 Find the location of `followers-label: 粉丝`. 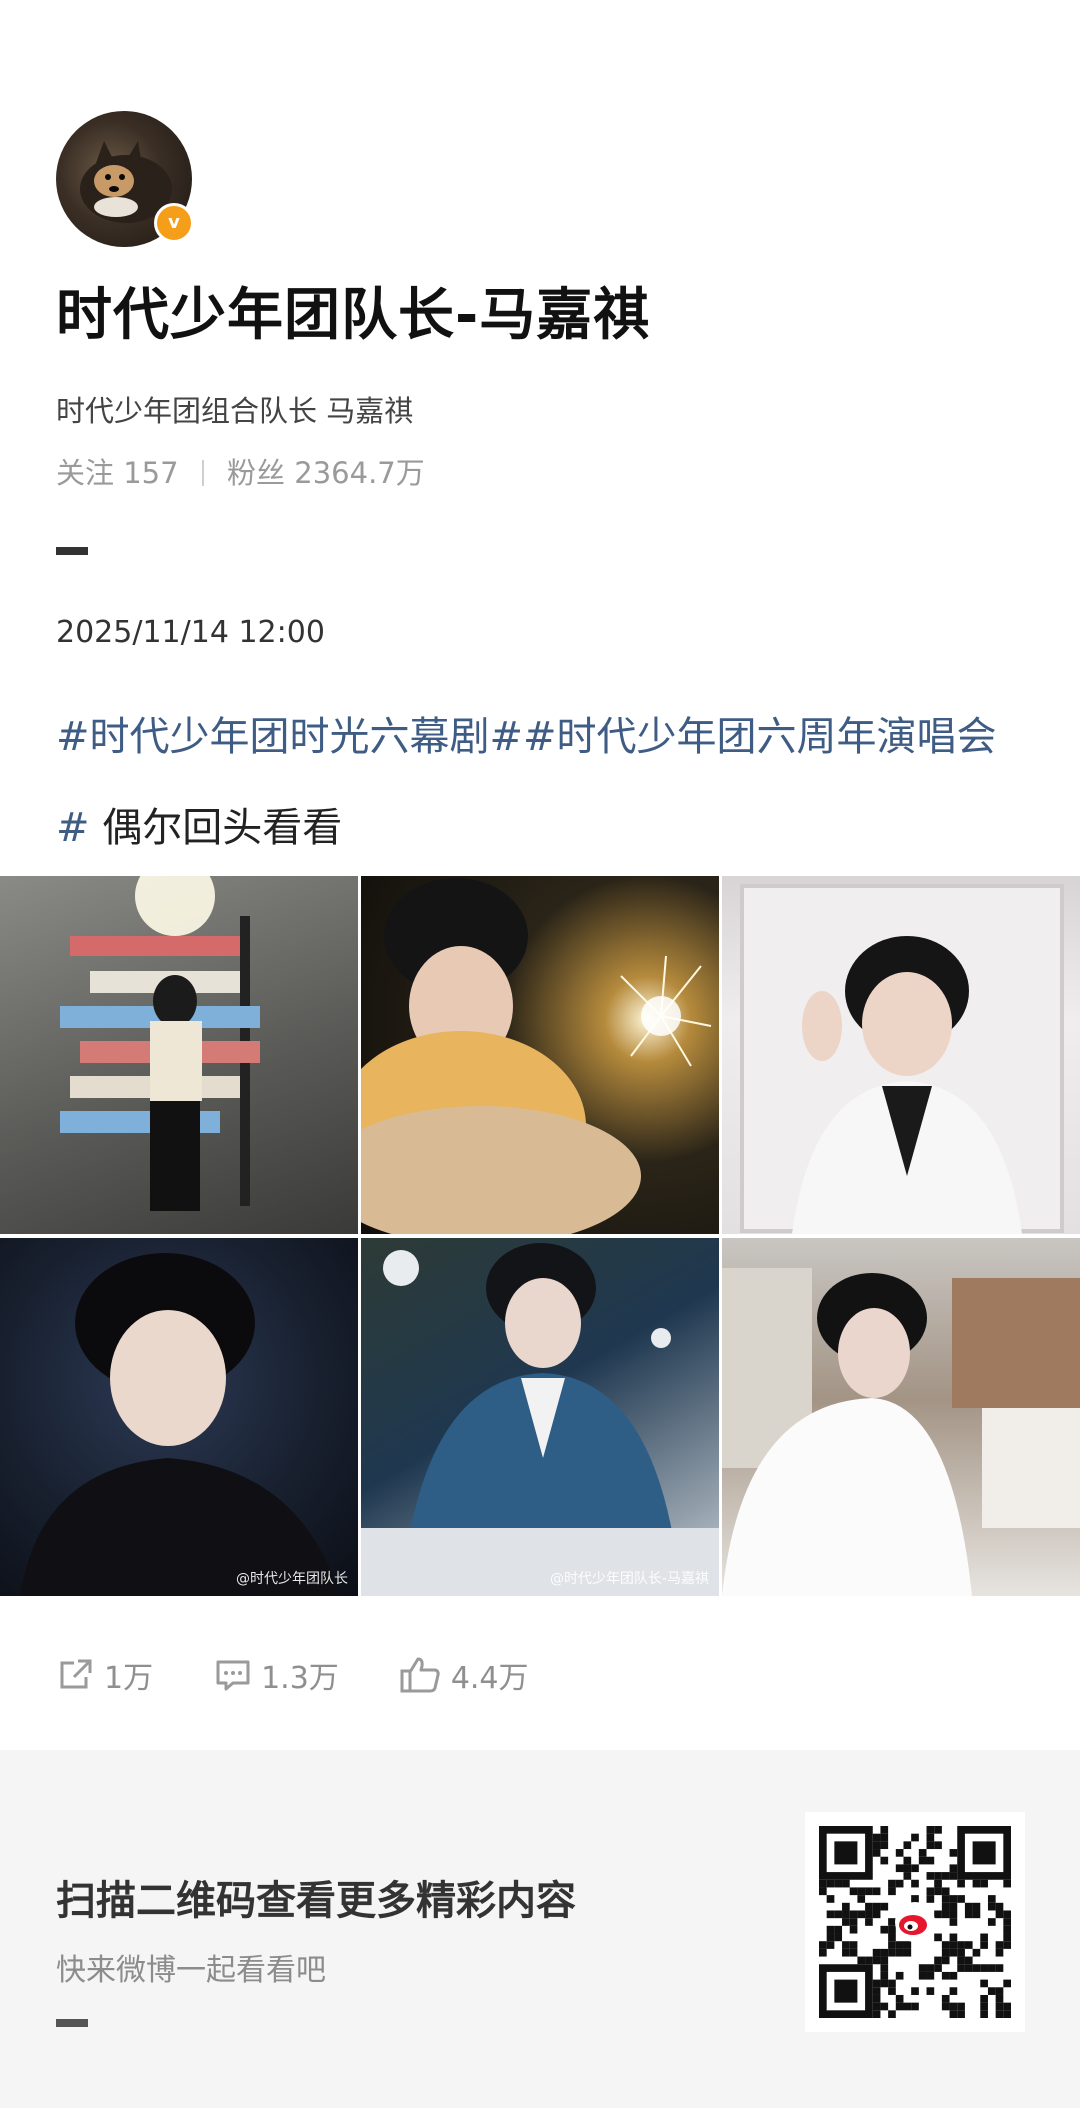

followers-label: 粉丝 is located at coordinates (256, 473).